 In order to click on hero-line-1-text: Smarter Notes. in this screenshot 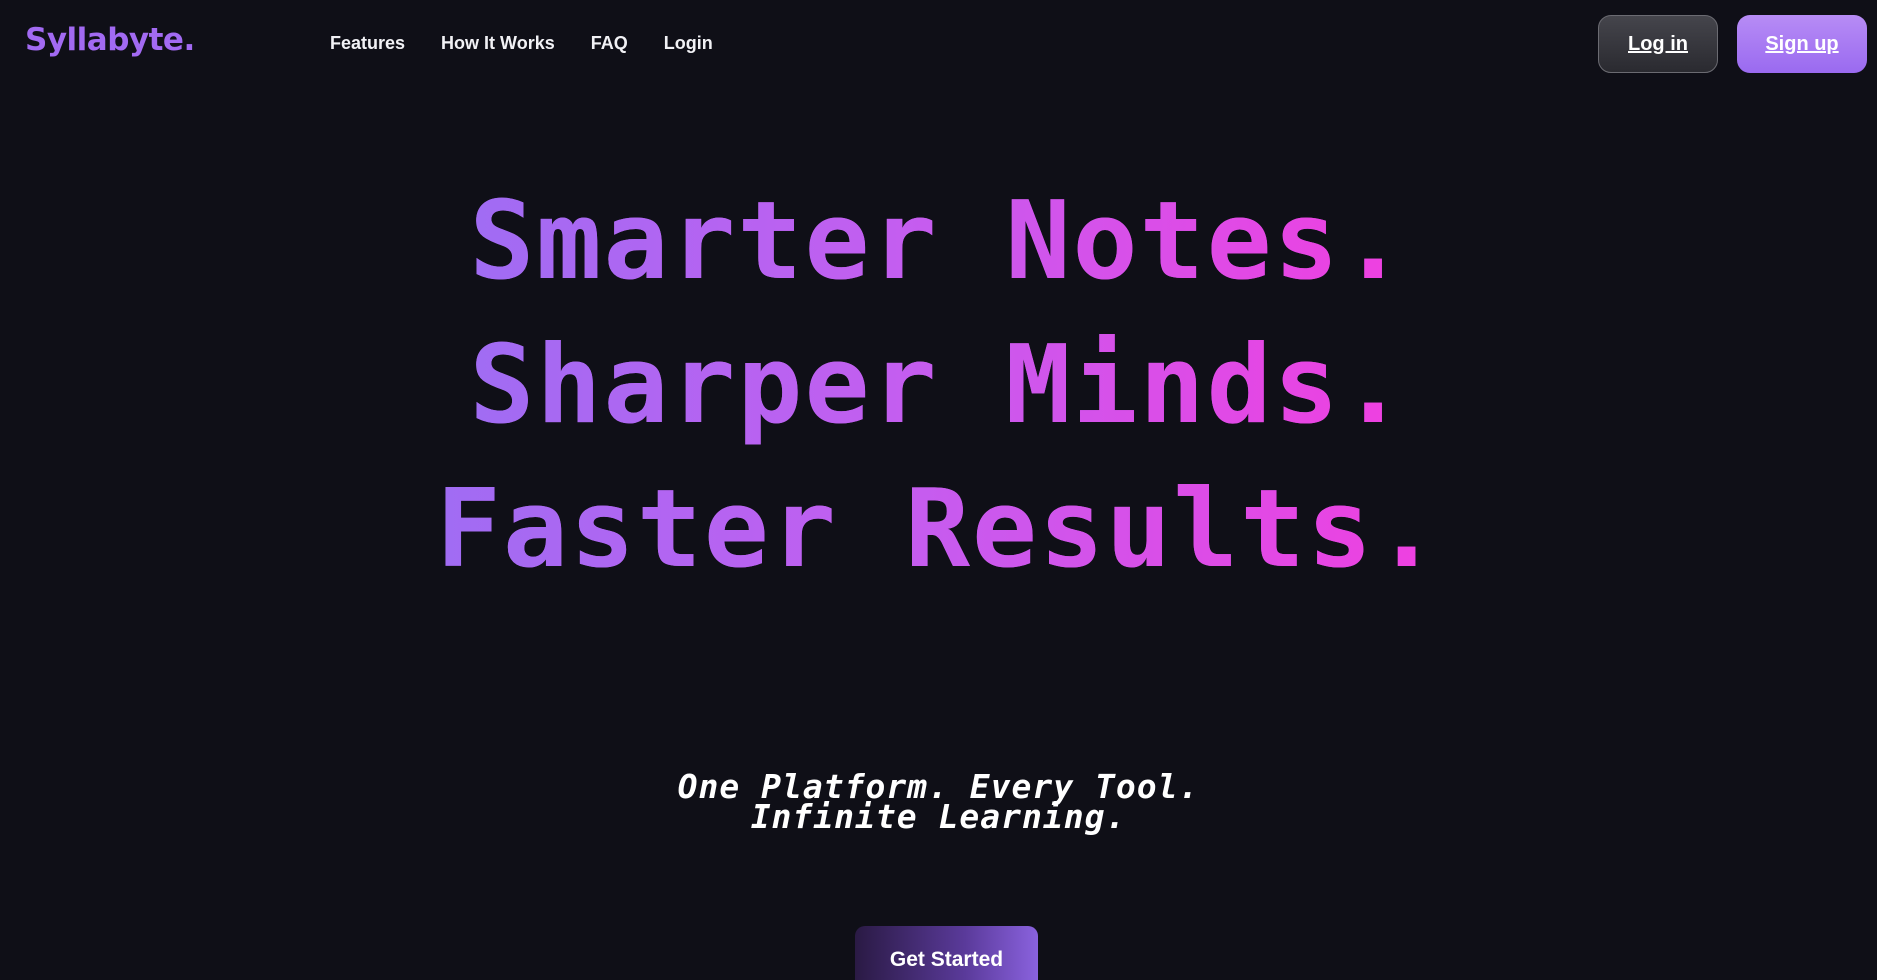, I will do `click(938, 242)`.